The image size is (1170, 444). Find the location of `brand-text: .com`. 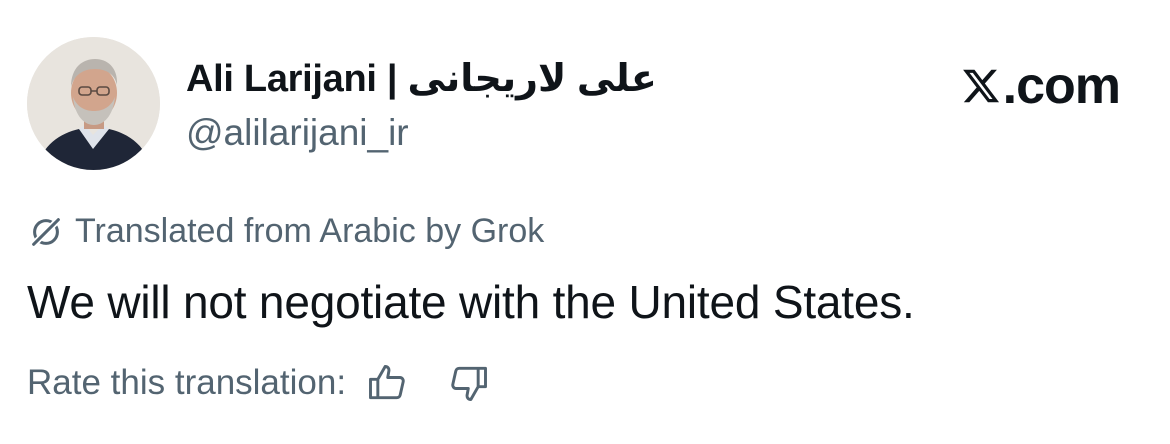

brand-text: .com is located at coordinates (1061, 86).